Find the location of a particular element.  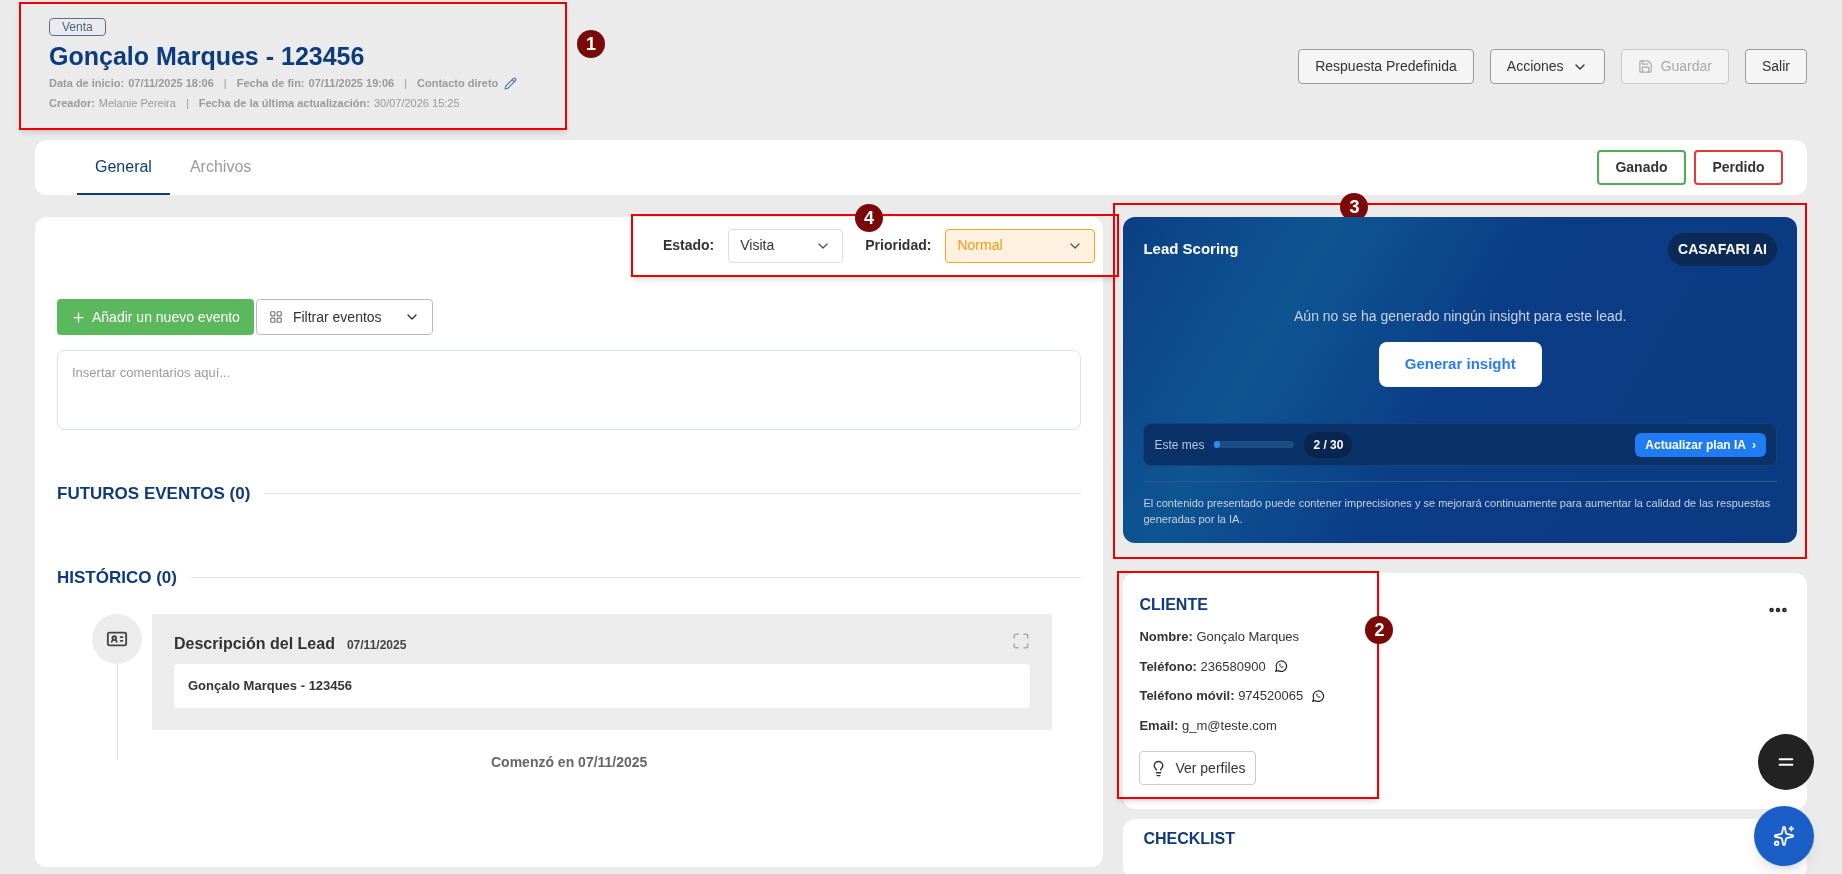

usage-label: Este mes is located at coordinates (1179, 445).